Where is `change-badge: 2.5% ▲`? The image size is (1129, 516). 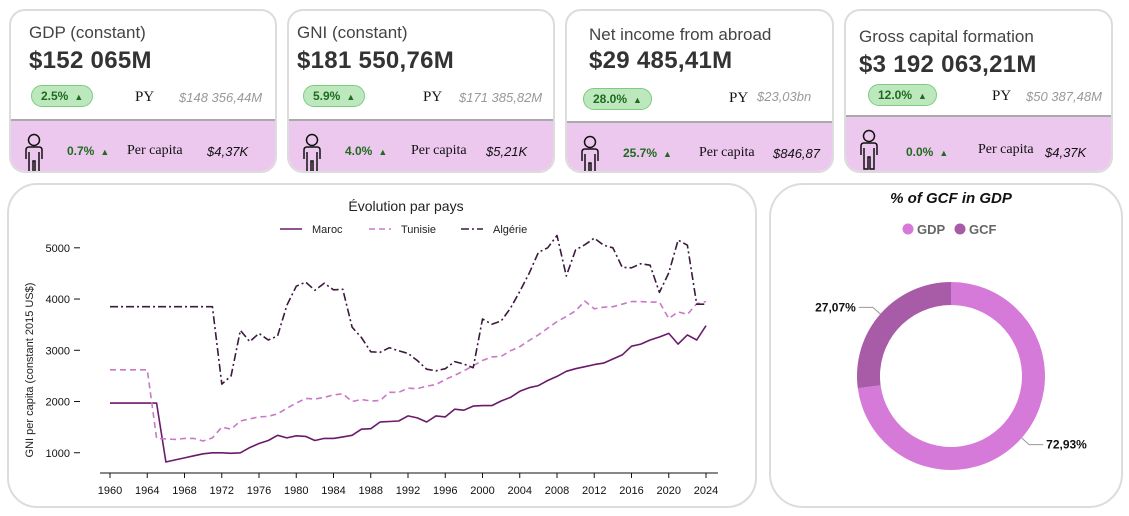 change-badge: 2.5% ▲ is located at coordinates (62, 96).